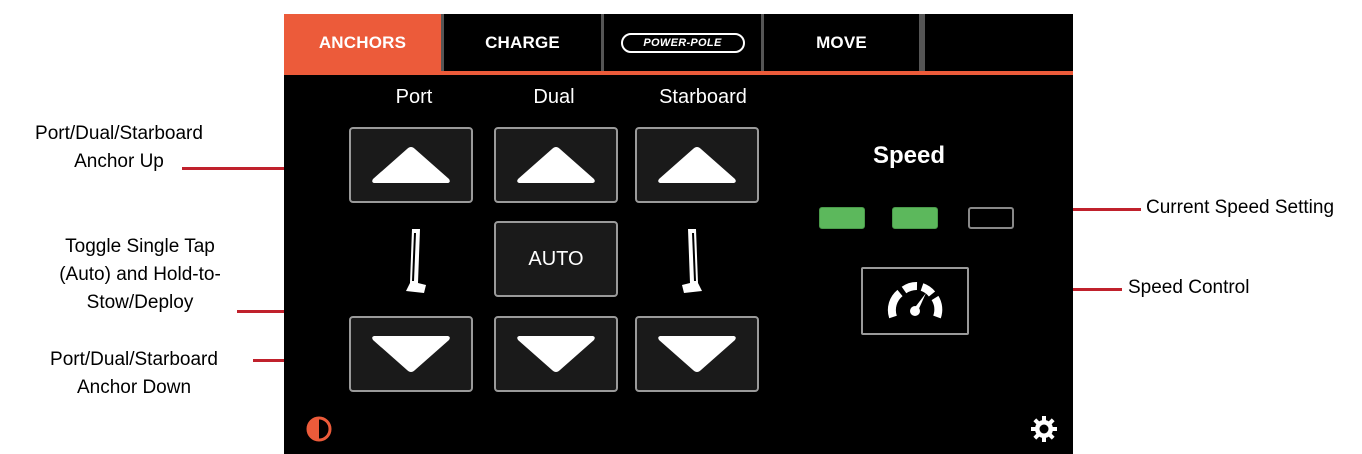  What do you see at coordinates (119, 133) in the screenshot?
I see `callout-anchor-up-line1: Port/Dual/Starboard` at bounding box center [119, 133].